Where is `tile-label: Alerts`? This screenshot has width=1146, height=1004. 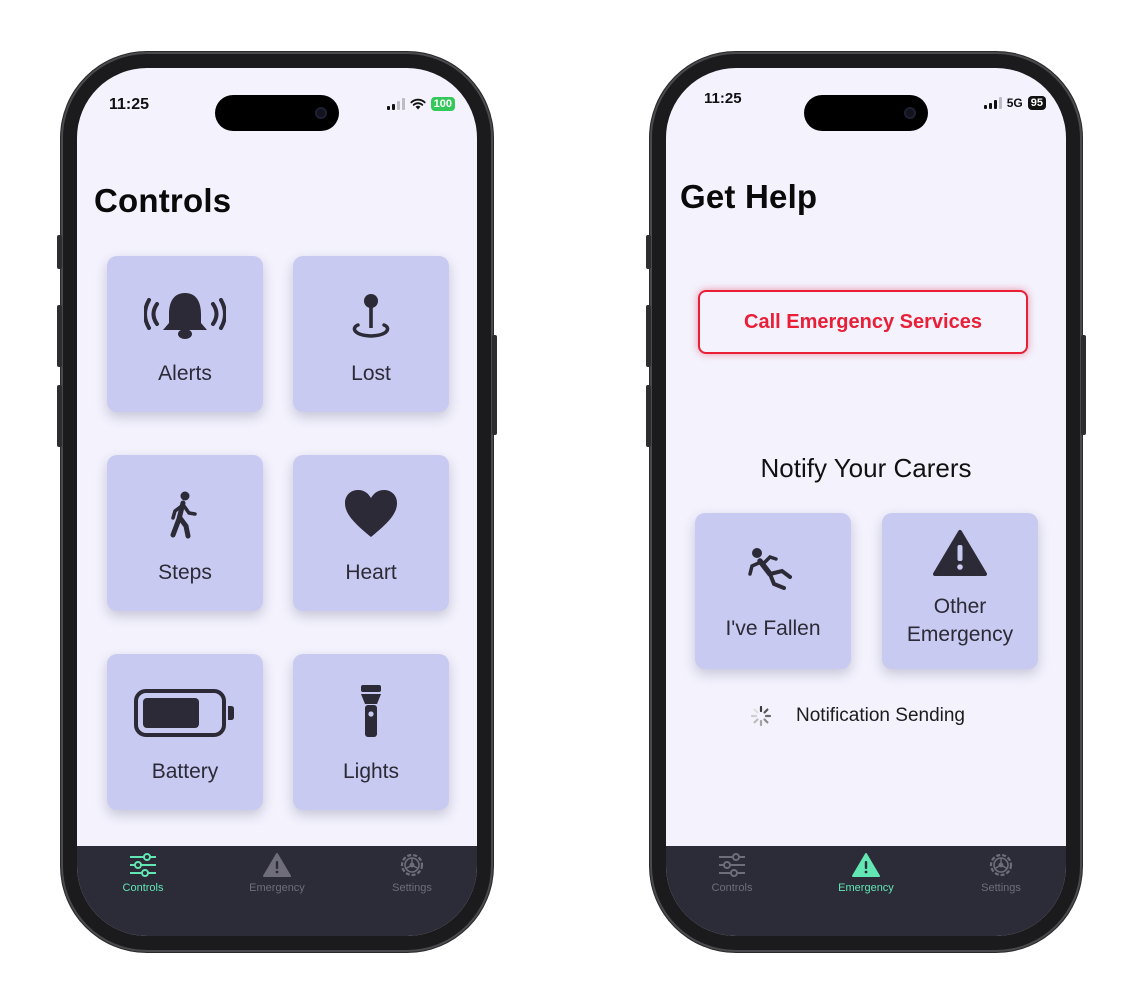
tile-label: Alerts is located at coordinates (185, 373).